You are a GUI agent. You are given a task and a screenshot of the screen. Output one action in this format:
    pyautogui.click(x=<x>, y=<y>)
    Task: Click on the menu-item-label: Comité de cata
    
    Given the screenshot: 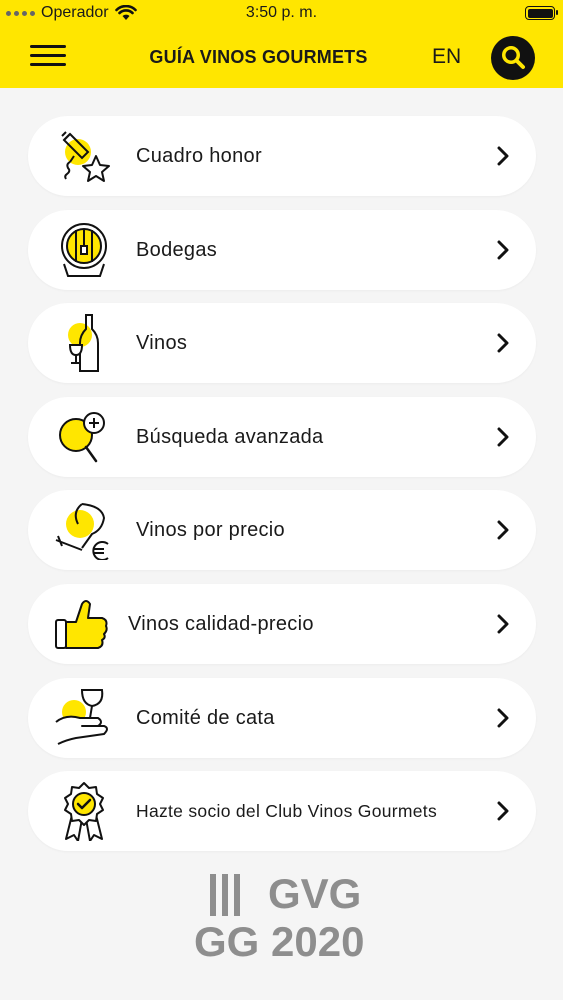 What is the action you would take?
    pyautogui.click(x=205, y=717)
    